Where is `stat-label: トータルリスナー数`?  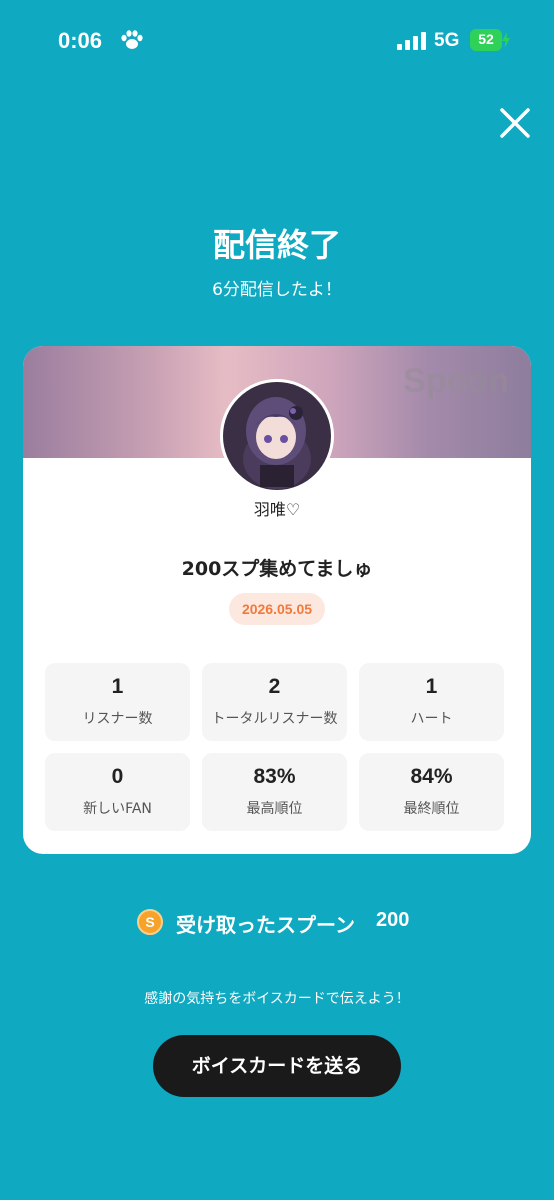
stat-label: トータルリスナー数 is located at coordinates (274, 719).